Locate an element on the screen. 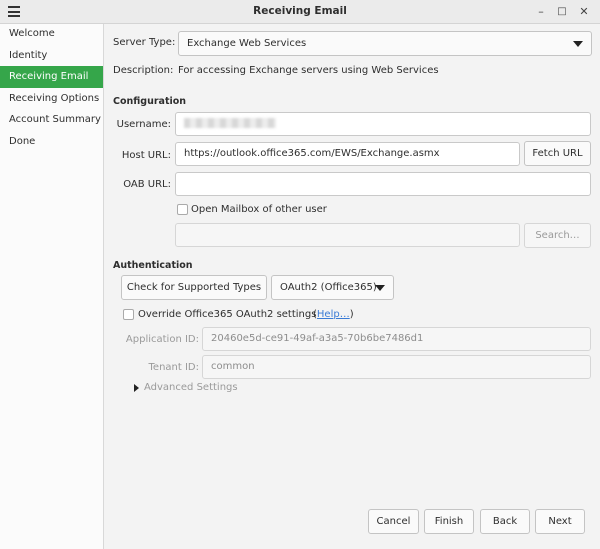 This screenshot has width=600, height=549. auth-method-dropdown: OAuth2 (Office365) is located at coordinates (332, 287).